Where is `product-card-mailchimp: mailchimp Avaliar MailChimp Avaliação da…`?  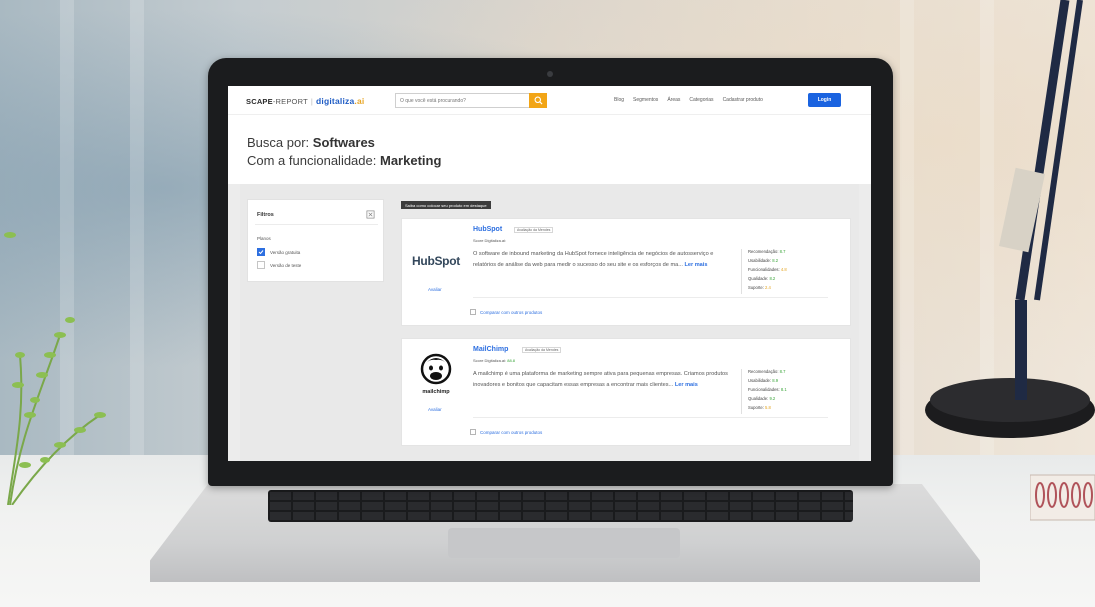 product-card-mailchimp: mailchimp Avaliar MailChimp Avaliação da… is located at coordinates (626, 392).